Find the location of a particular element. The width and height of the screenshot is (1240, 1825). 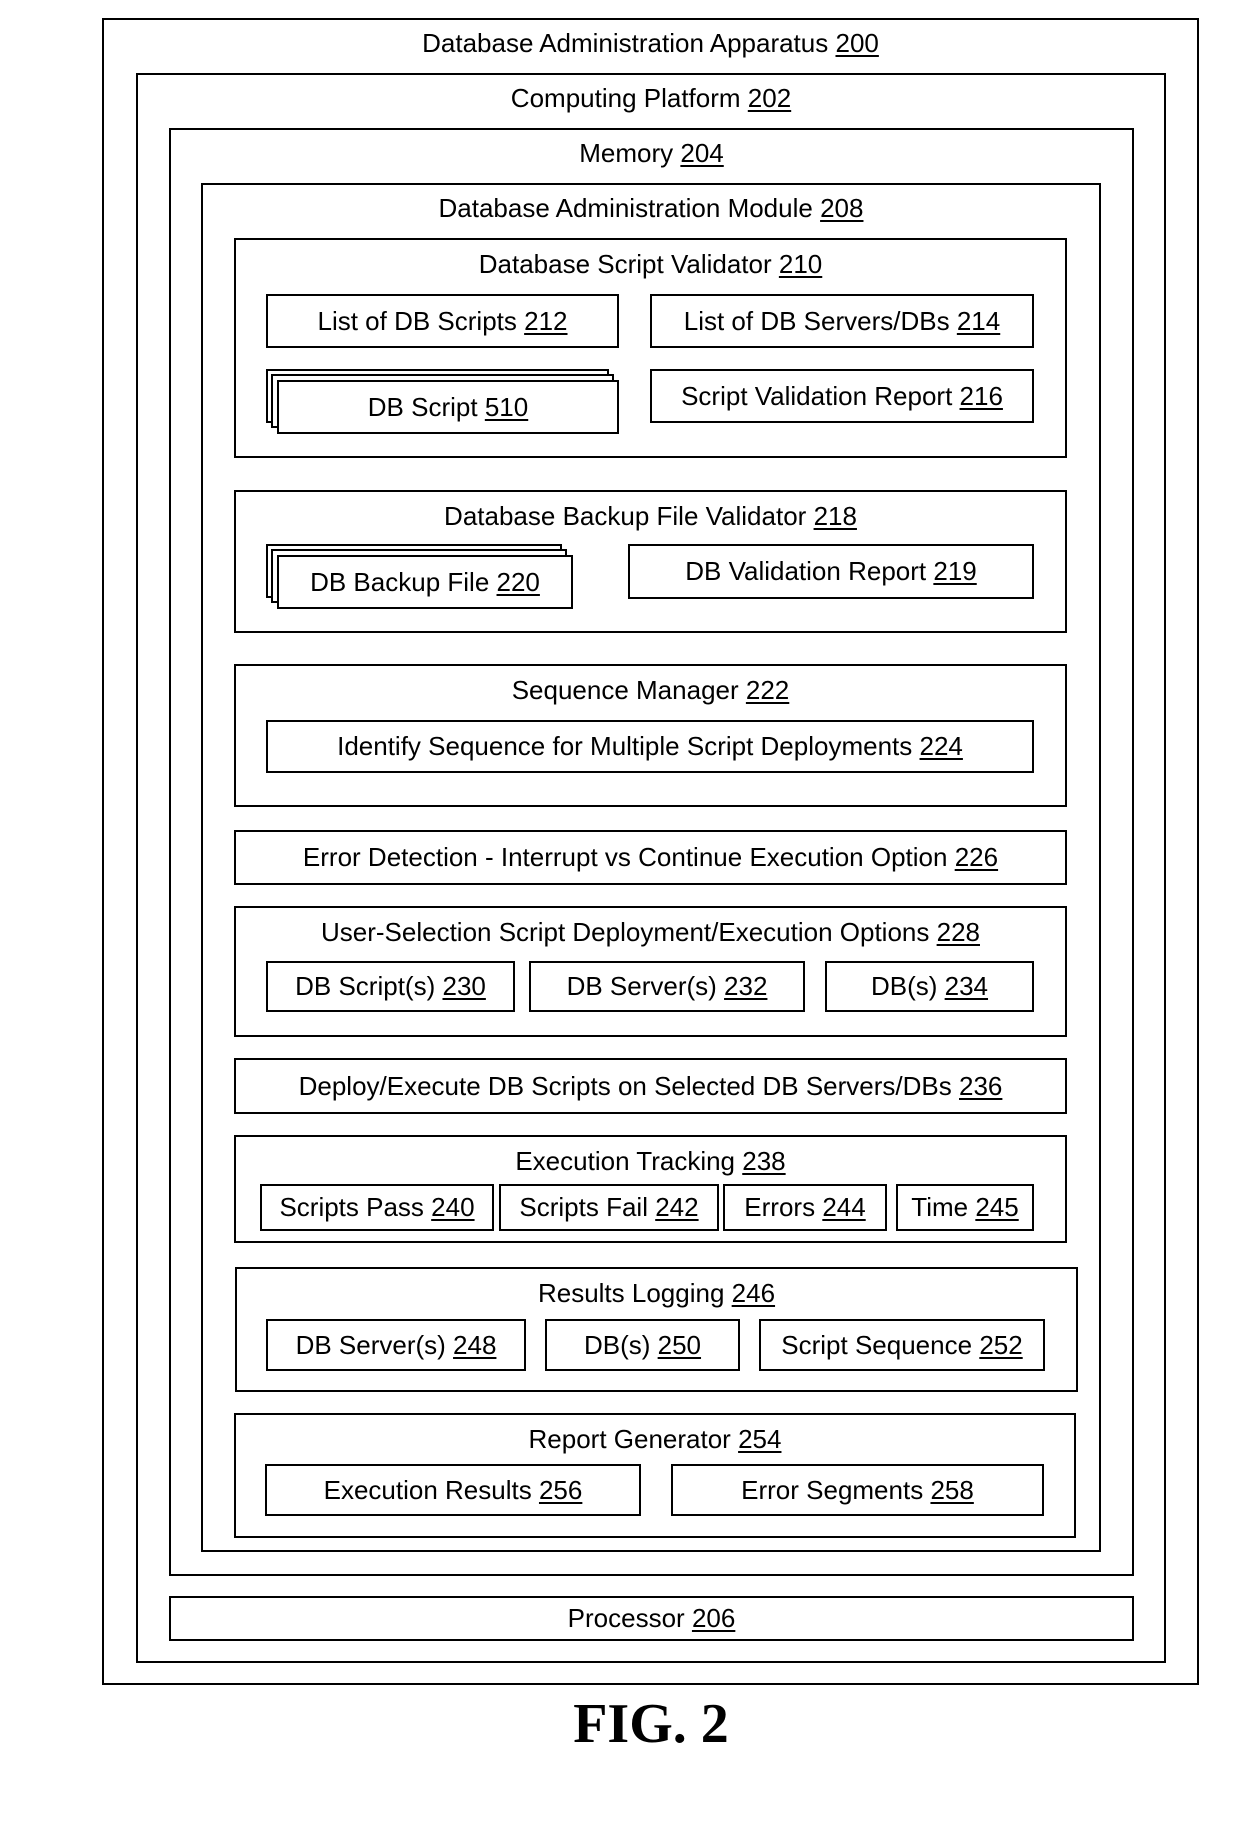

scripts-fail-box: Scripts Fail 242 is located at coordinates (609, 1207).